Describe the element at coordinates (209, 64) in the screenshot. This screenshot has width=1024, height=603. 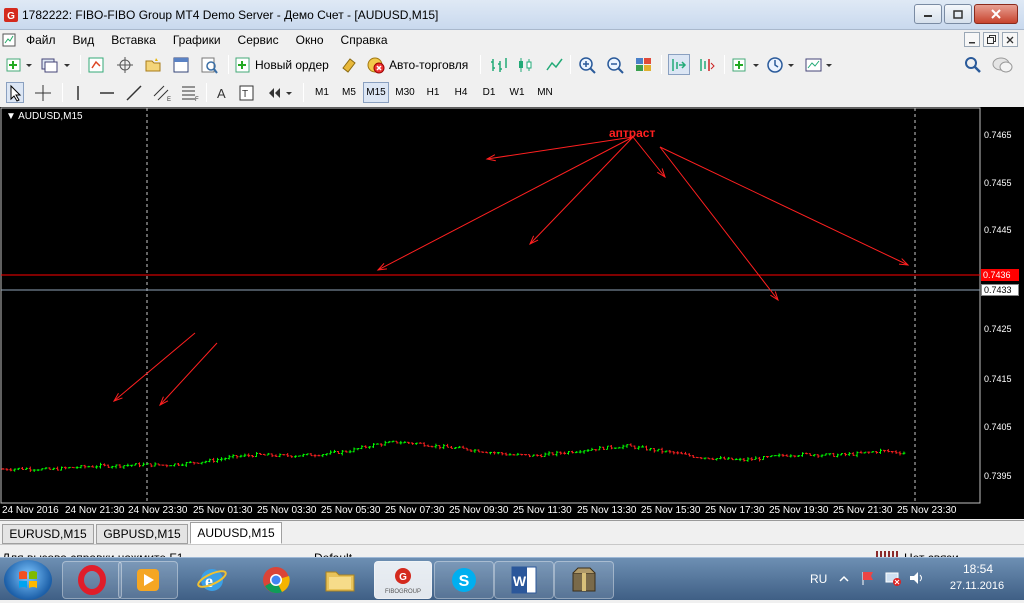
I see `strategy-tester-button` at that location.